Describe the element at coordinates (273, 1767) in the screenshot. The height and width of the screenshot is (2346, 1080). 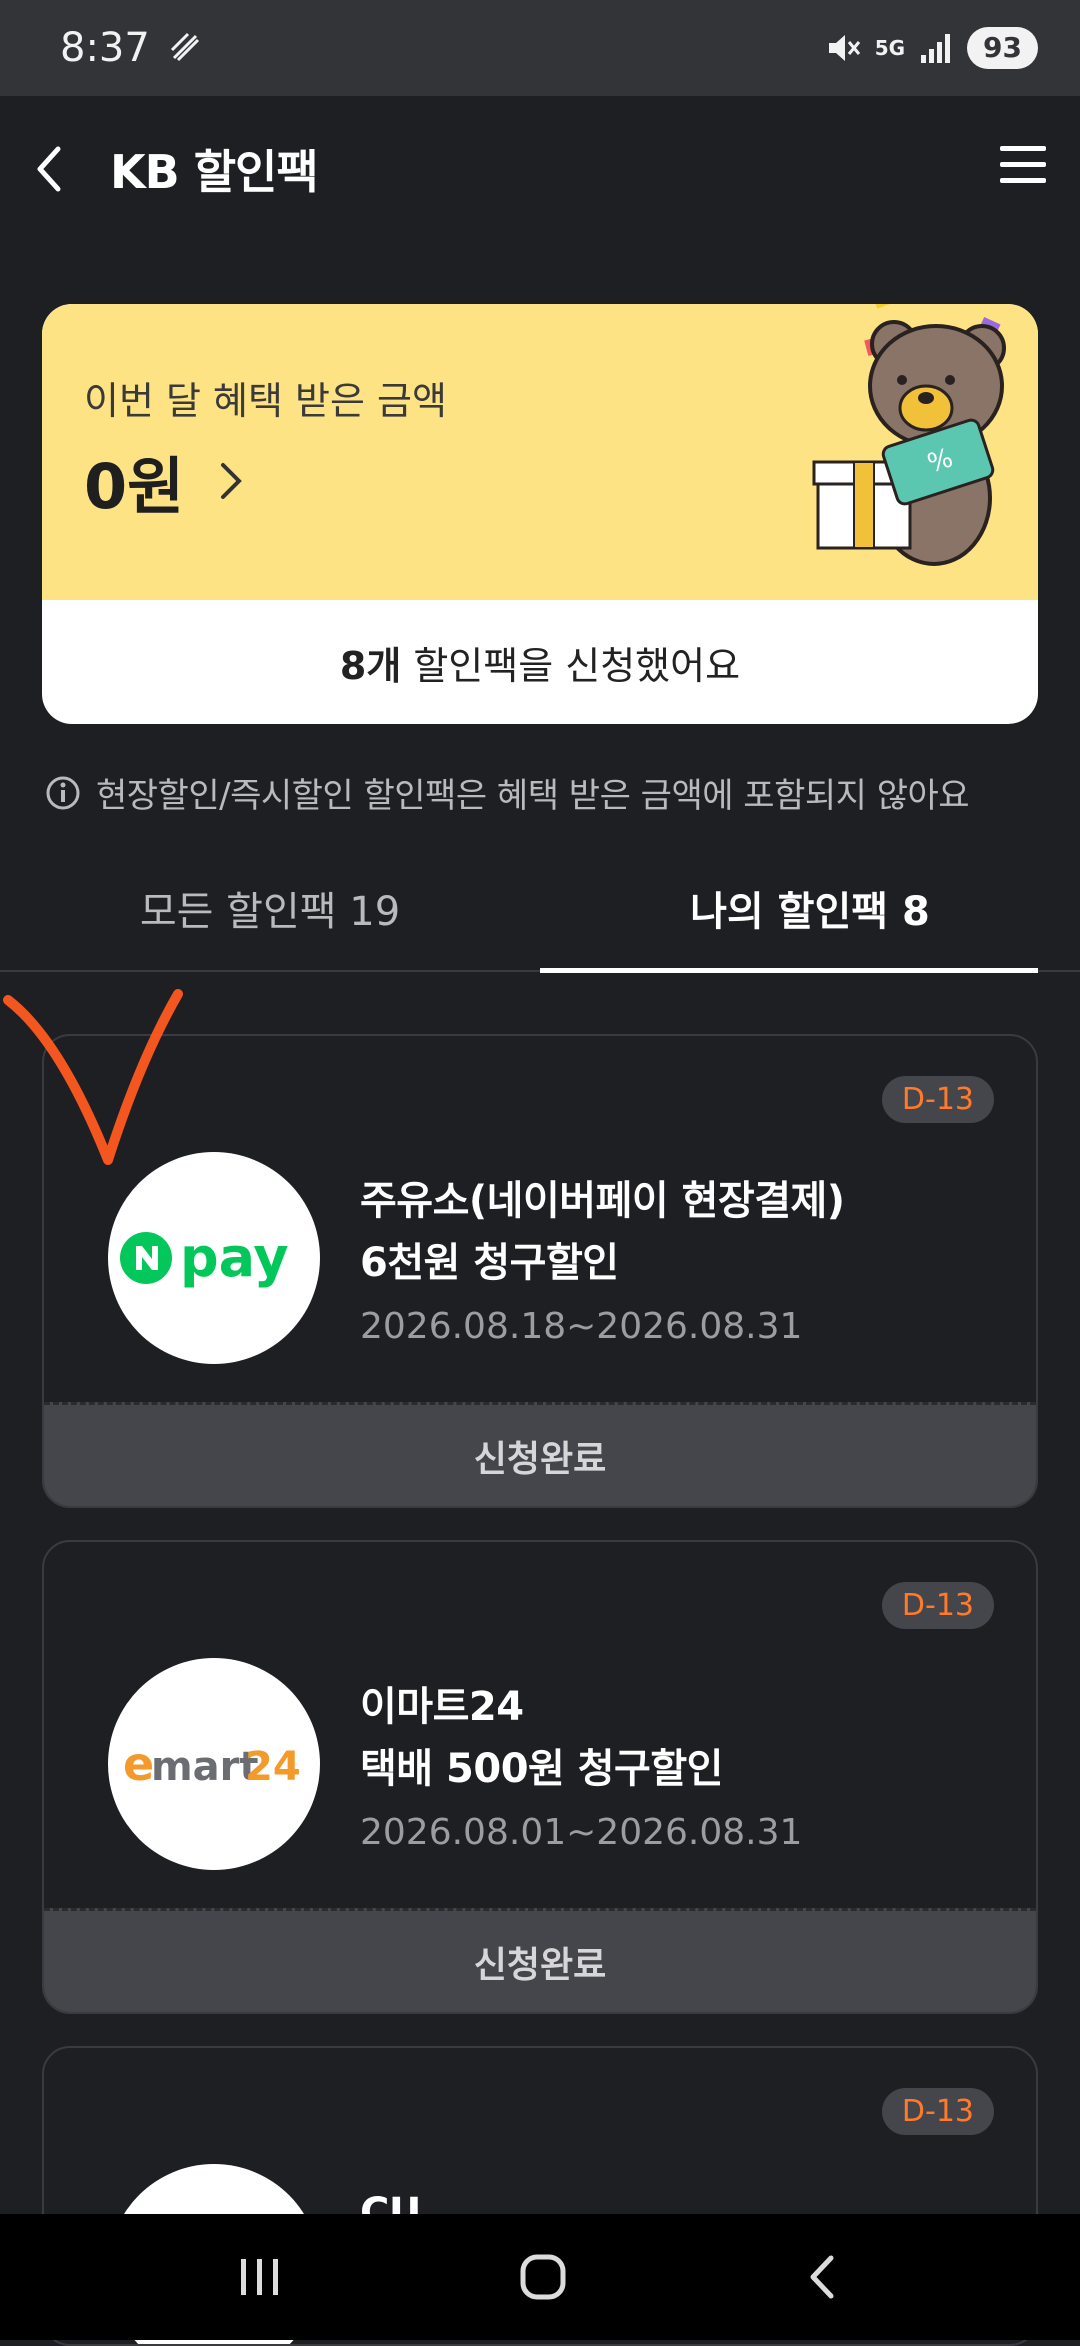
I see `svg-text: 24` at that location.